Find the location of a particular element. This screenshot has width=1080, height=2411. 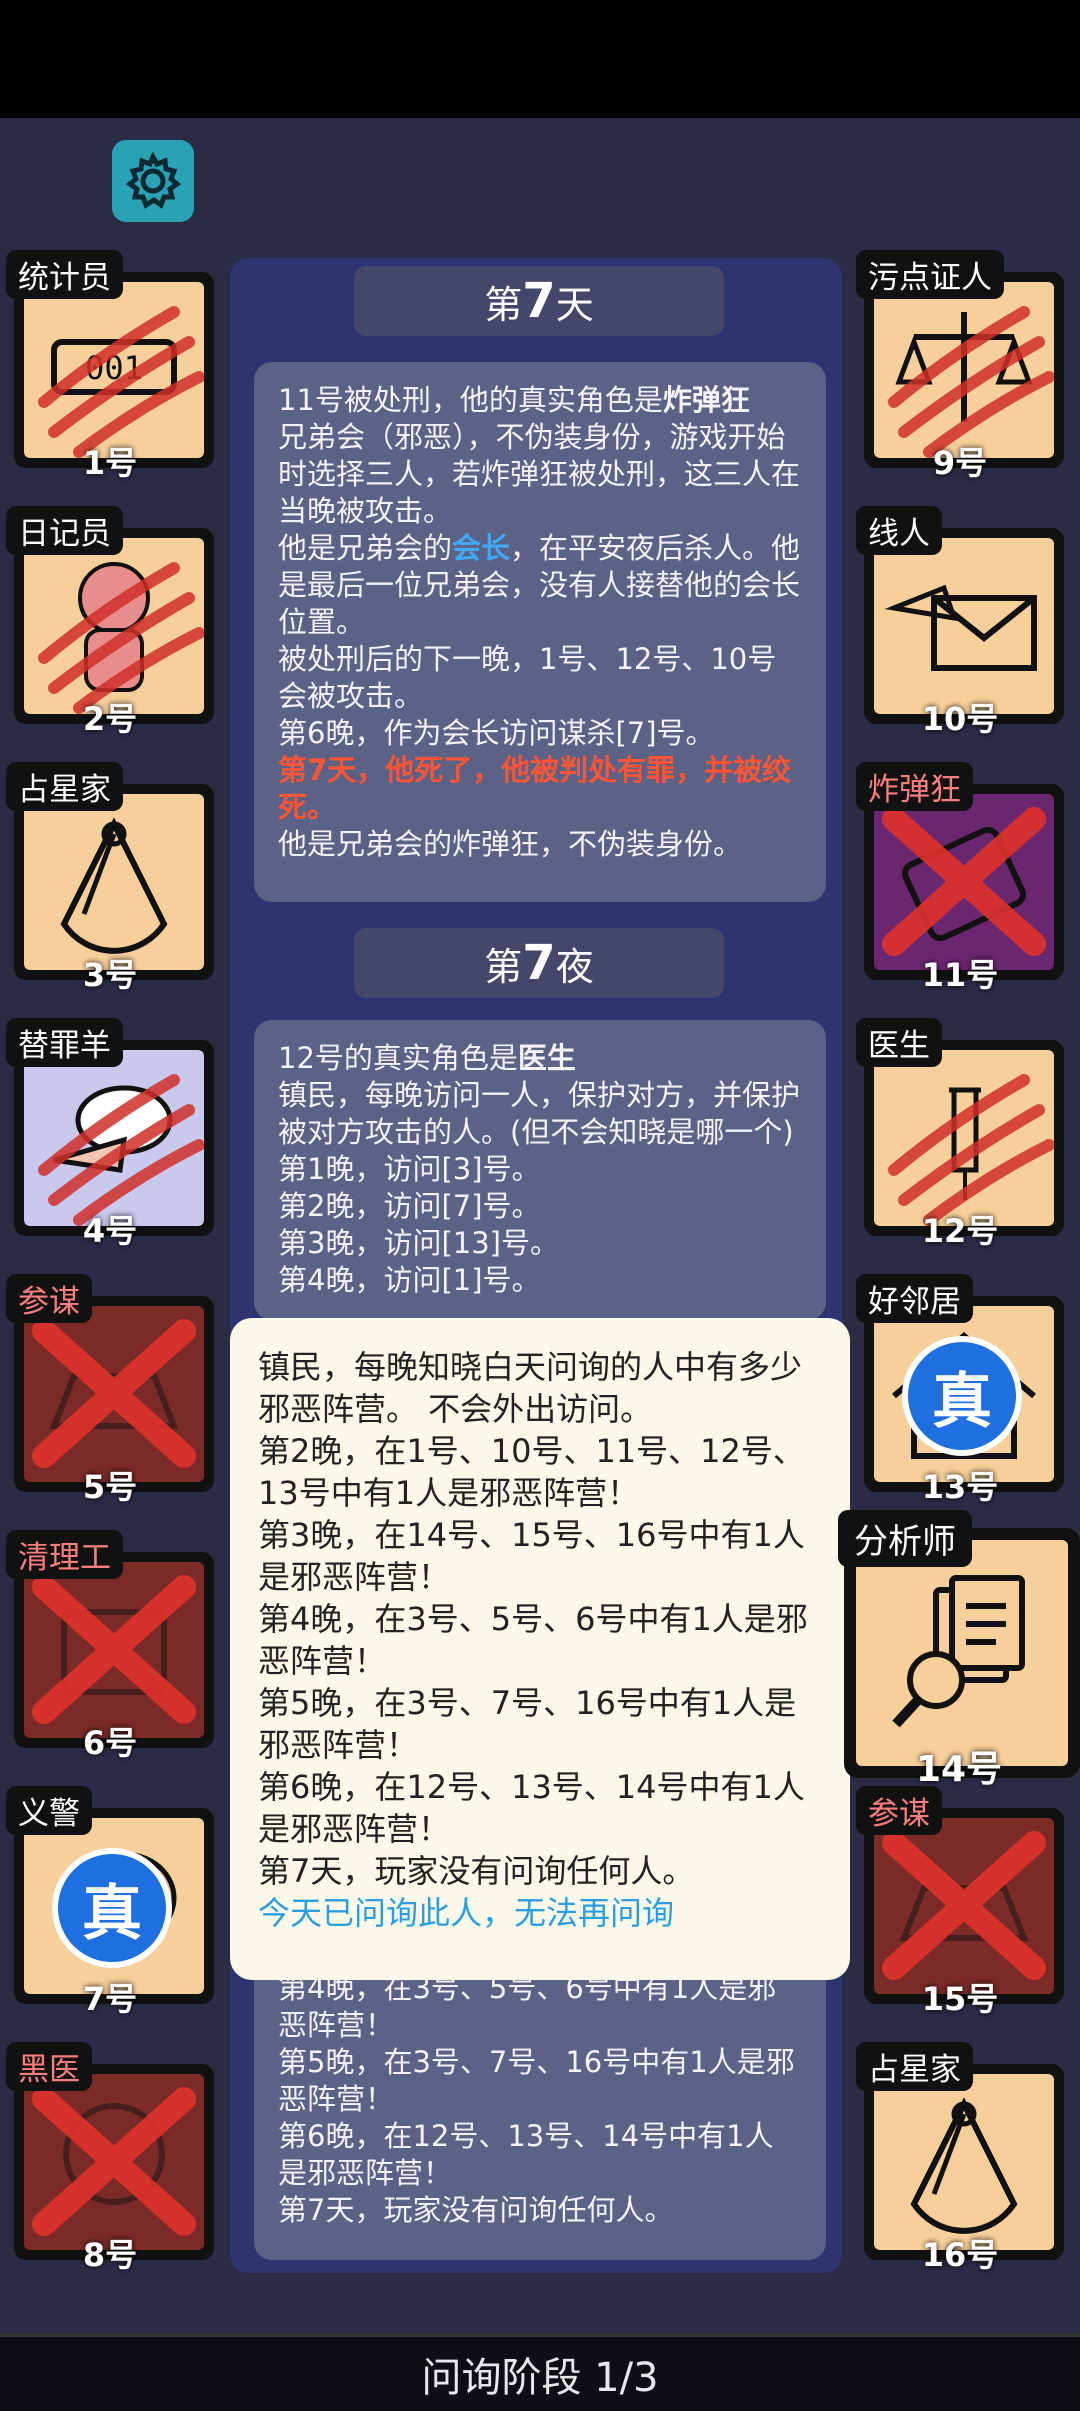

player-card-15: 参谋 15号 is located at coordinates (960, 1902).